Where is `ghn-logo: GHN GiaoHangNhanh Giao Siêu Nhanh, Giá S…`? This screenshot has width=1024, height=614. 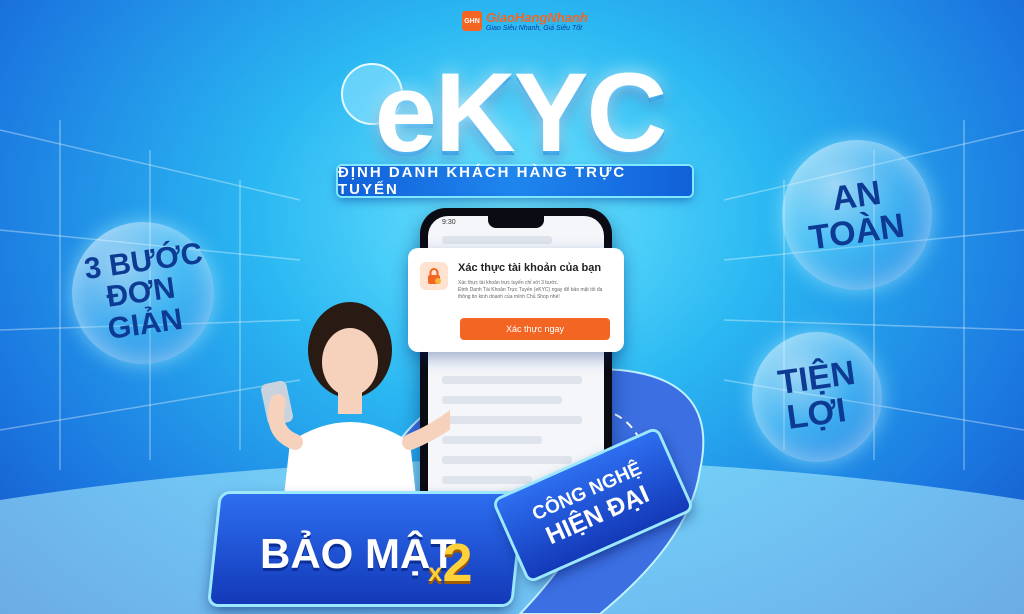 ghn-logo: GHN GiaoHangNhanh Giao Siêu Nhanh, Giá S… is located at coordinates (525, 21).